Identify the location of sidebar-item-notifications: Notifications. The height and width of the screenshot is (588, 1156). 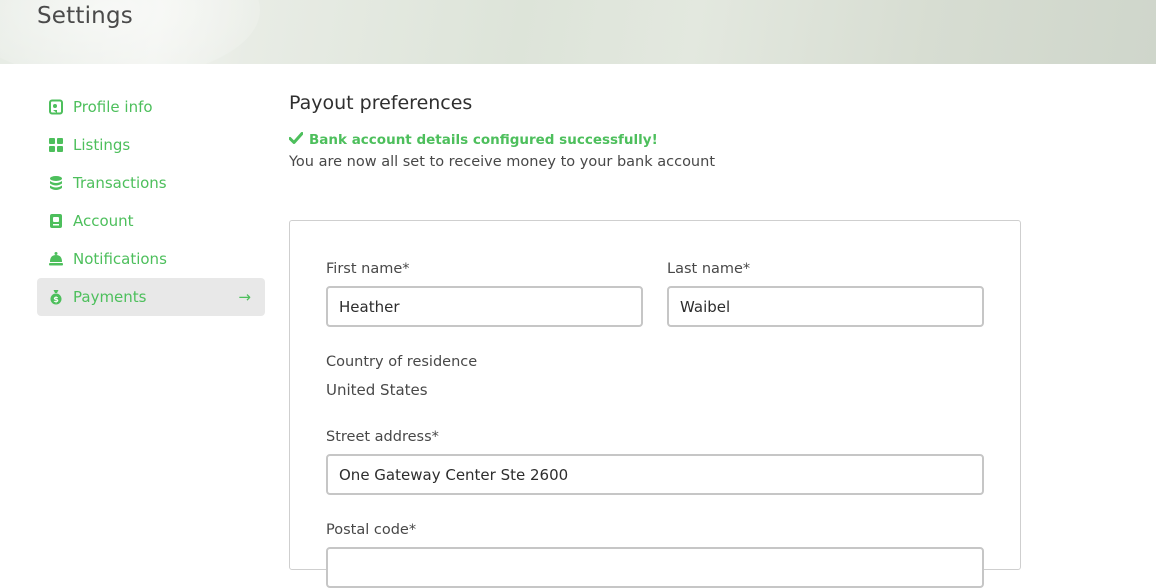
(151, 259).